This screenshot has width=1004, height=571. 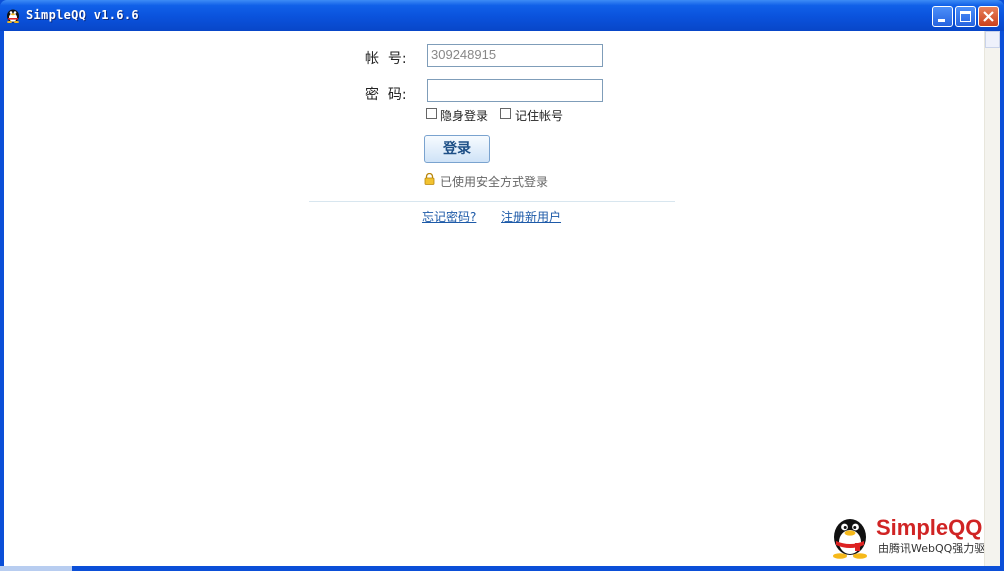 What do you see at coordinates (502, 15) in the screenshot?
I see `title-bar: SimpleQQ v1.6.6` at bounding box center [502, 15].